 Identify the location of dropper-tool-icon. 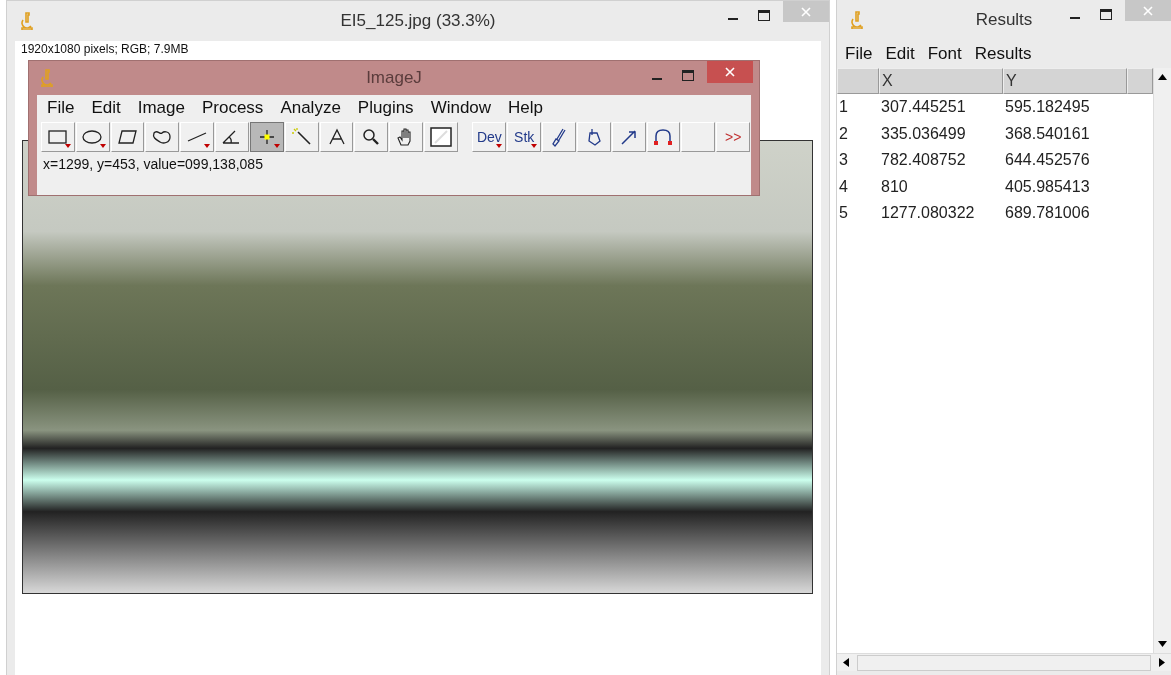
(441, 137).